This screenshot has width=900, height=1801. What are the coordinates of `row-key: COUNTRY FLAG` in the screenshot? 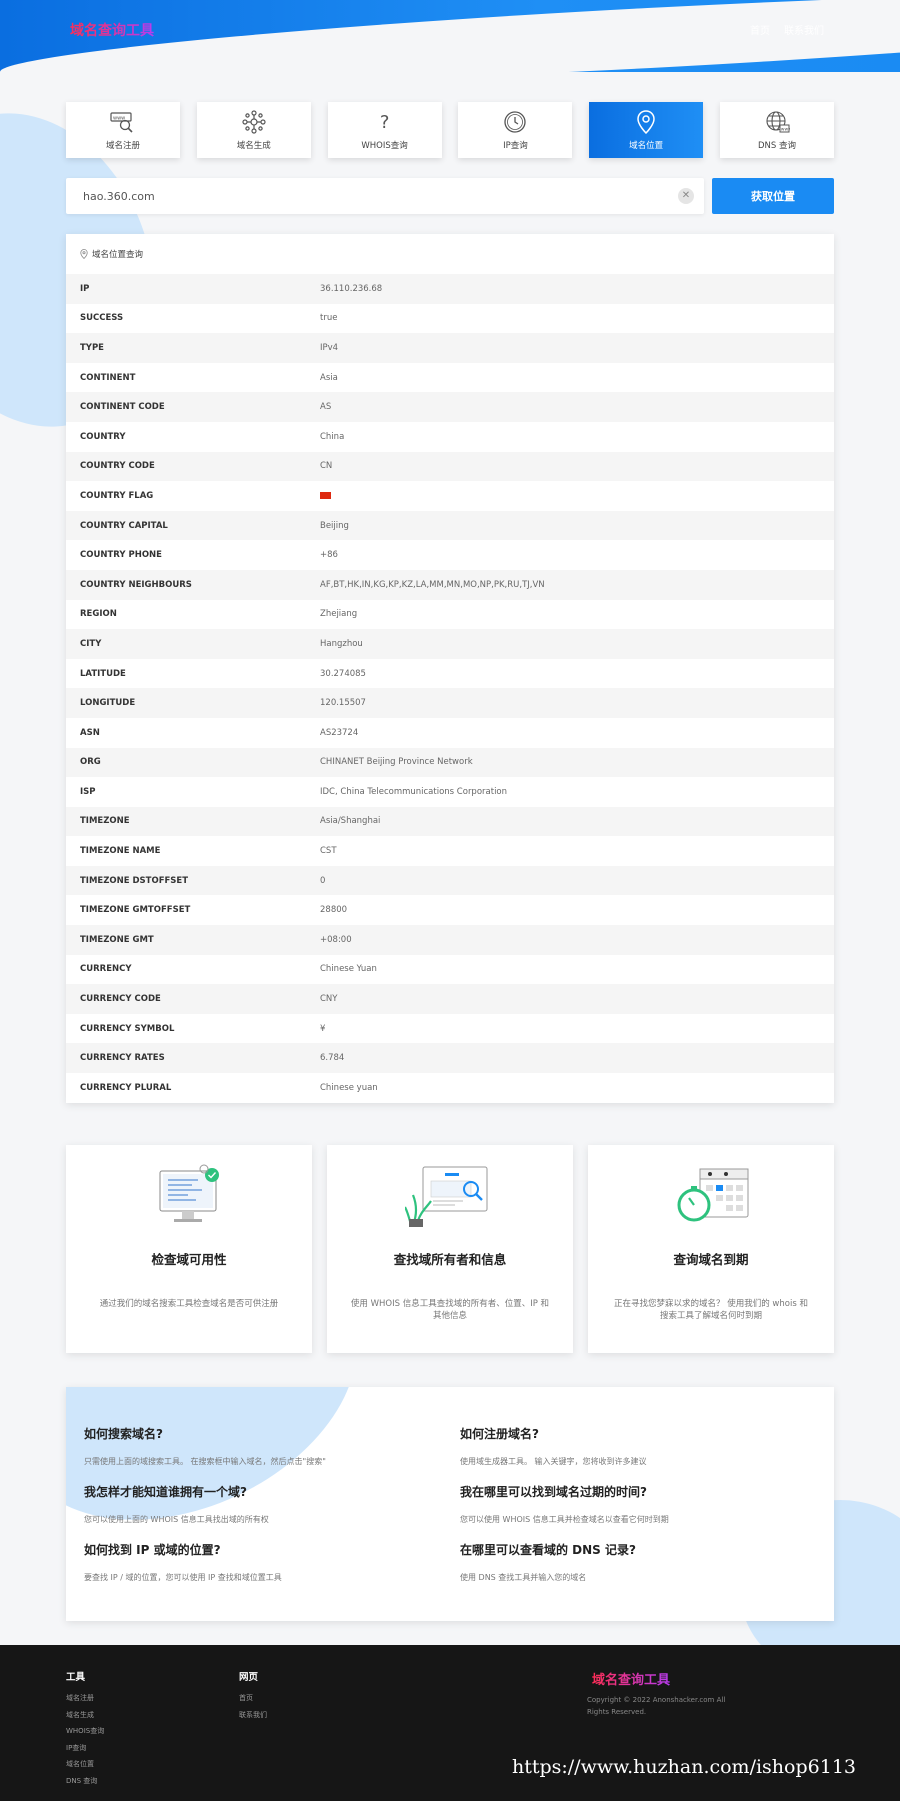 It's located at (117, 495).